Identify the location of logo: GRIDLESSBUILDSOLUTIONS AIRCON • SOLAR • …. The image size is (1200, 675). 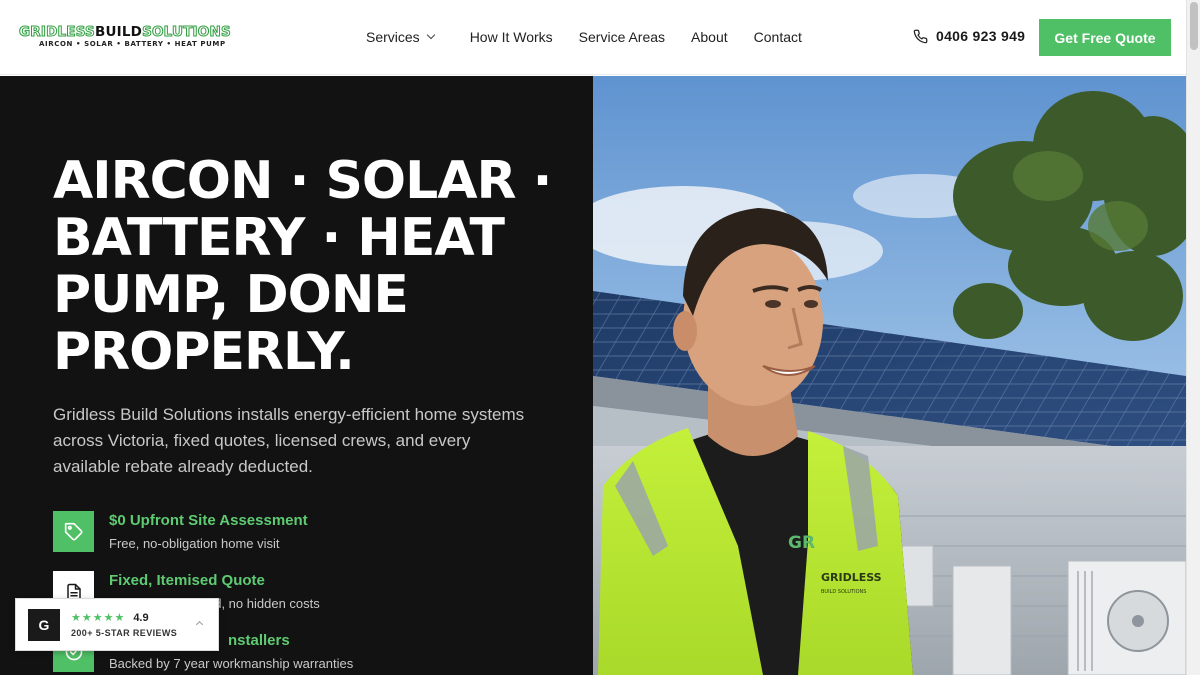
(139, 36).